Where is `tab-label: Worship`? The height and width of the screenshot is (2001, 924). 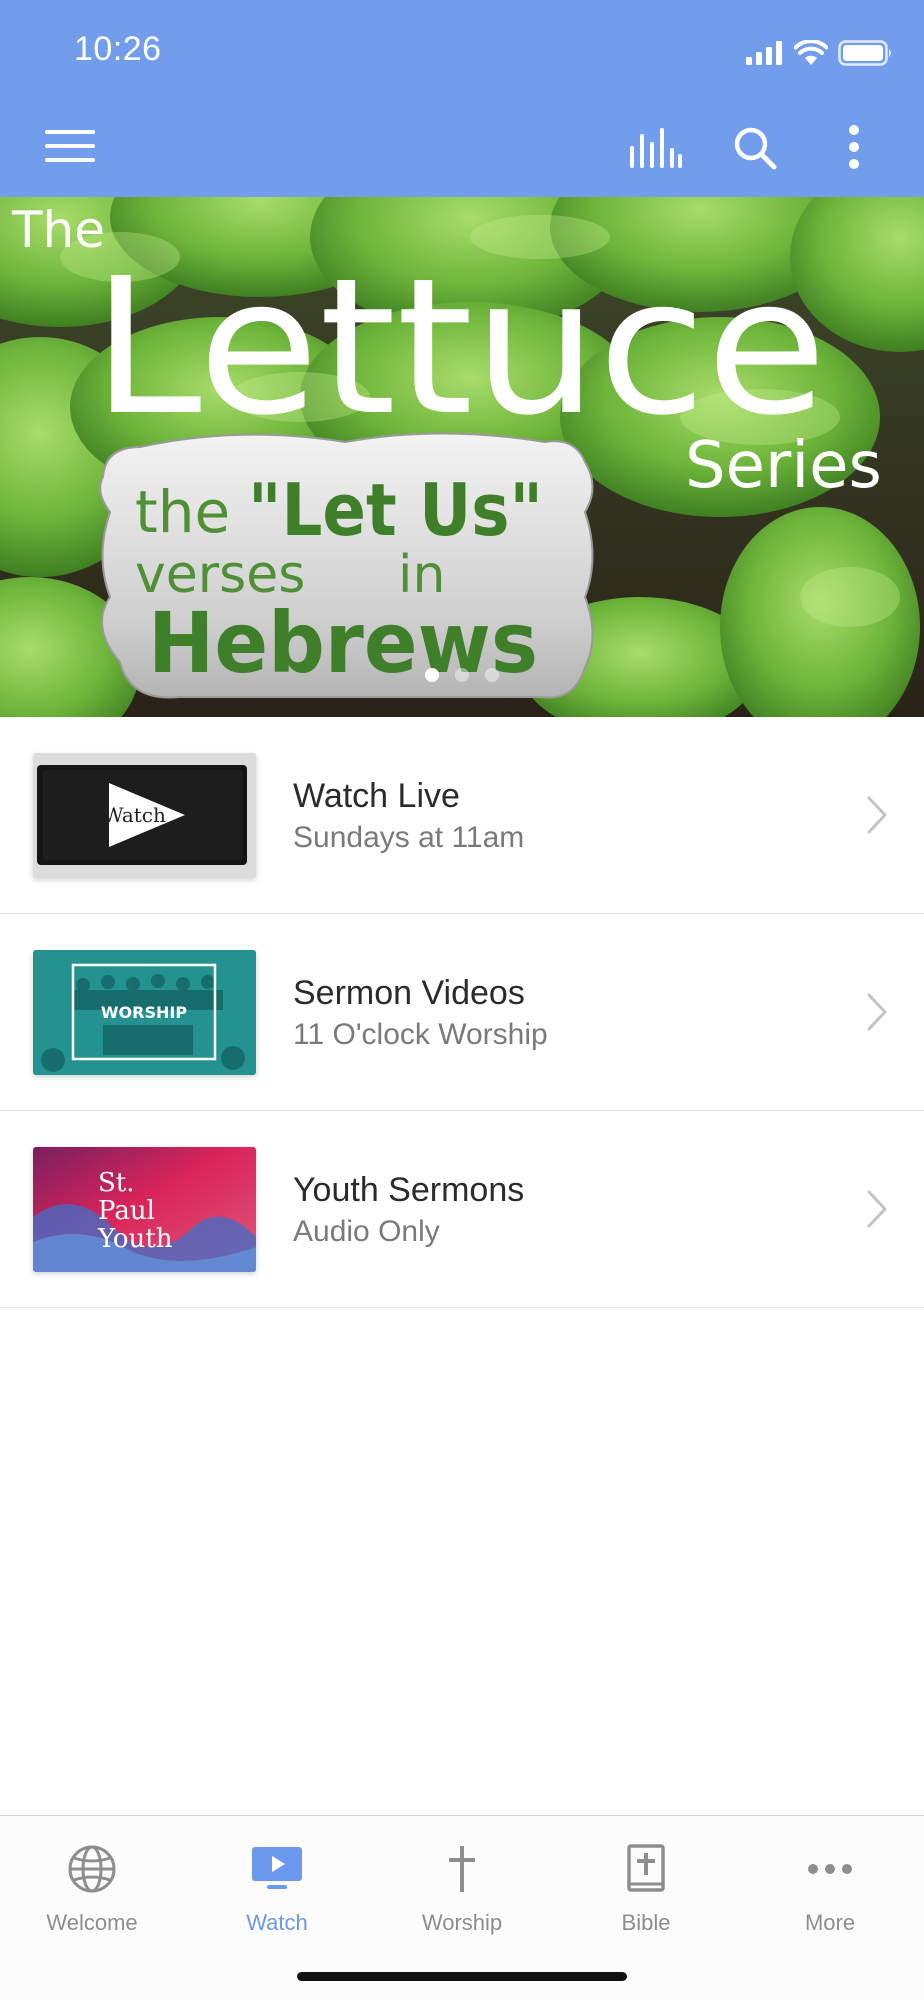
tab-label: Worship is located at coordinates (462, 1922).